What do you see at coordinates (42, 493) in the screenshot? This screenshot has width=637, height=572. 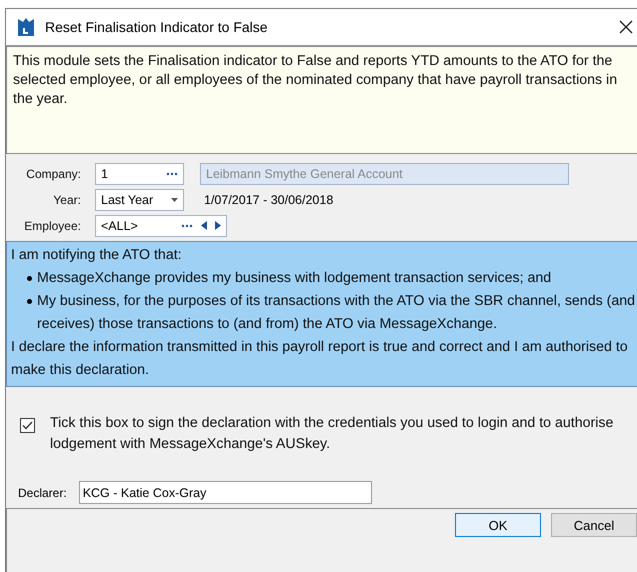 I see `field-label: Declarer:` at bounding box center [42, 493].